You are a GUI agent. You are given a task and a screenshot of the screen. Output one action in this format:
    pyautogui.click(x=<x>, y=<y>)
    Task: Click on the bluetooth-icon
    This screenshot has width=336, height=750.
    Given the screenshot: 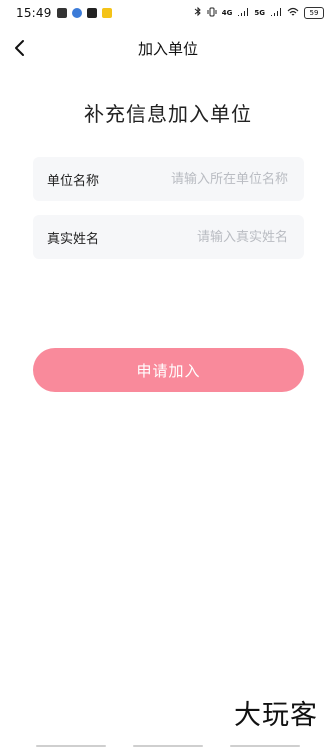 What is the action you would take?
    pyautogui.click(x=198, y=13)
    